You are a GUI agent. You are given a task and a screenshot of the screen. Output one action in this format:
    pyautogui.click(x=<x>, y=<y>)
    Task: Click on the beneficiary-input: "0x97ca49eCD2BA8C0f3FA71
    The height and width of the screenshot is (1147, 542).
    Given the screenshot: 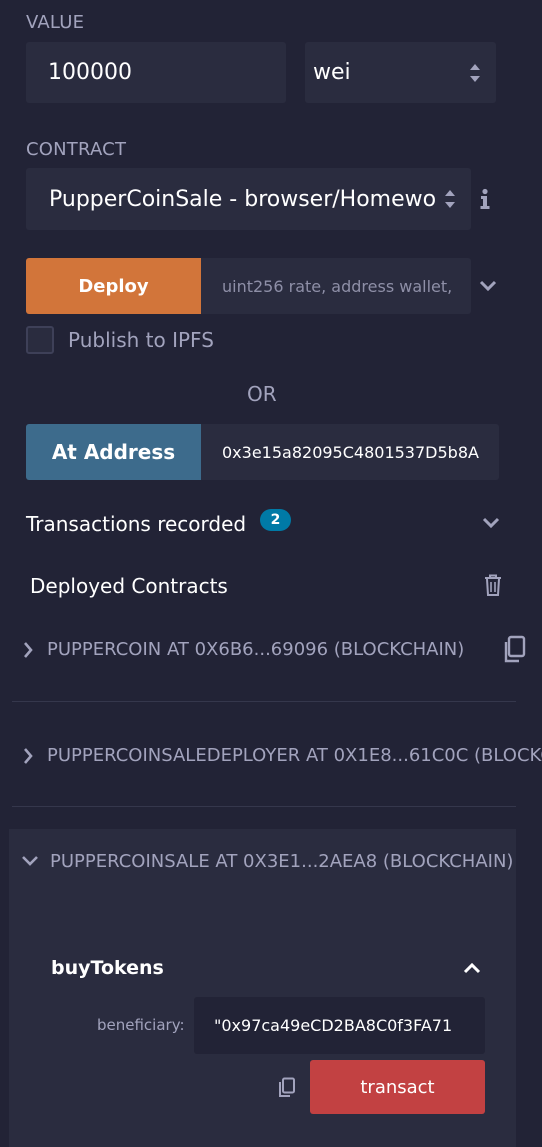 What is the action you would take?
    pyautogui.click(x=339, y=1025)
    